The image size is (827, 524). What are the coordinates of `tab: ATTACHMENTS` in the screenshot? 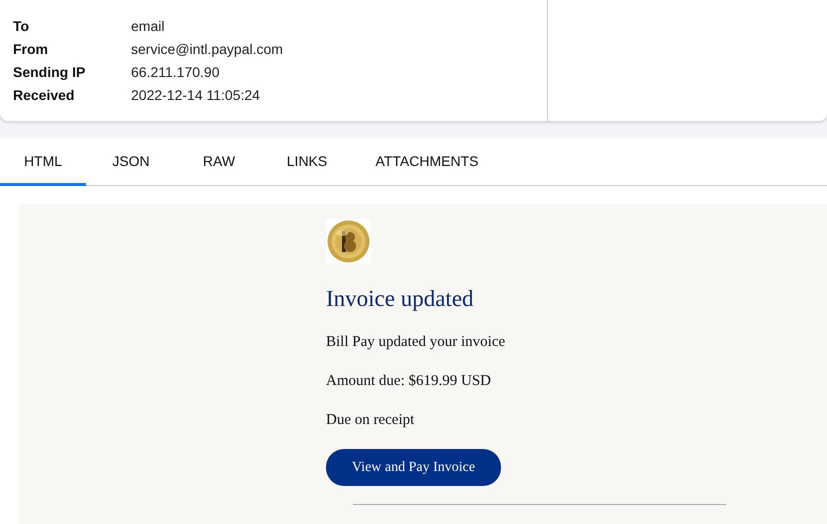 It's located at (427, 162).